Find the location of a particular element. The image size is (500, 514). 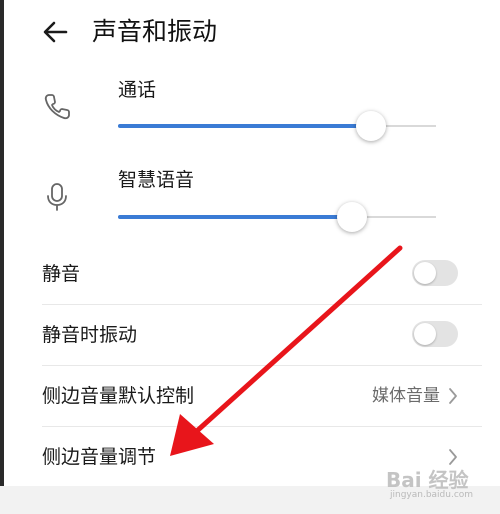

setting-label-mute: 静音 is located at coordinates (61, 274).